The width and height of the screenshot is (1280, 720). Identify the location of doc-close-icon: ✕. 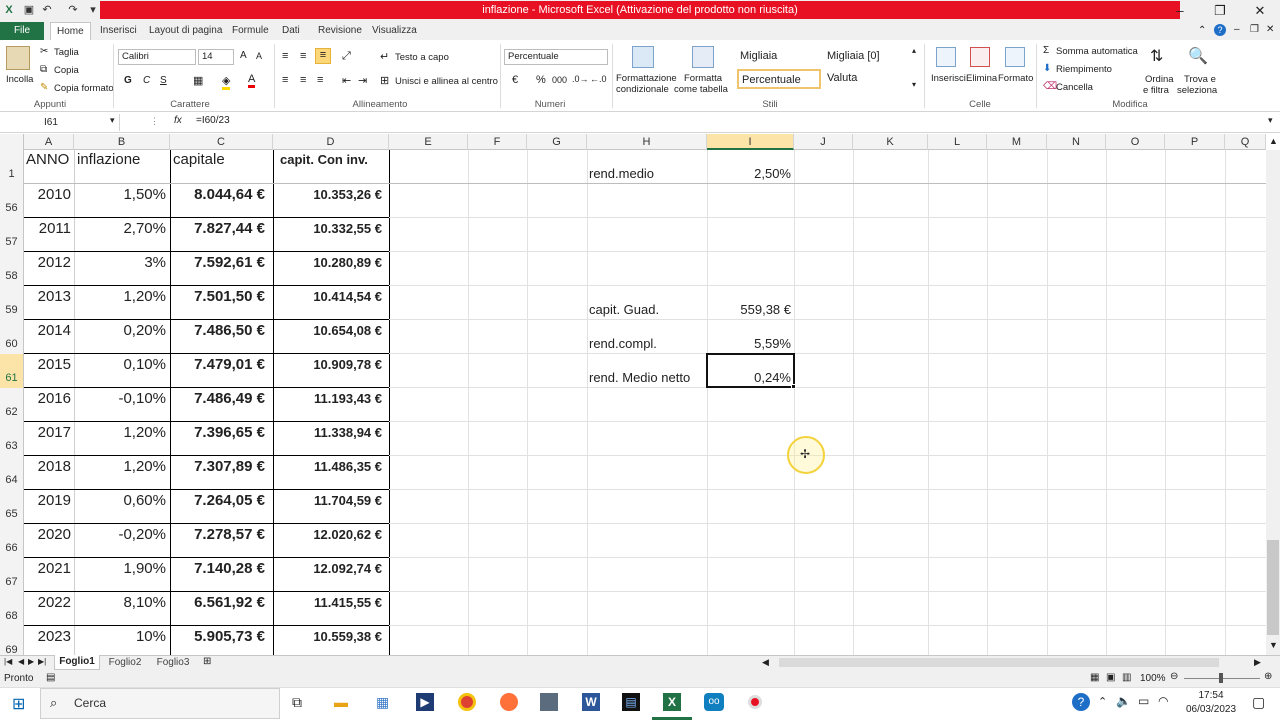
(1270, 29).